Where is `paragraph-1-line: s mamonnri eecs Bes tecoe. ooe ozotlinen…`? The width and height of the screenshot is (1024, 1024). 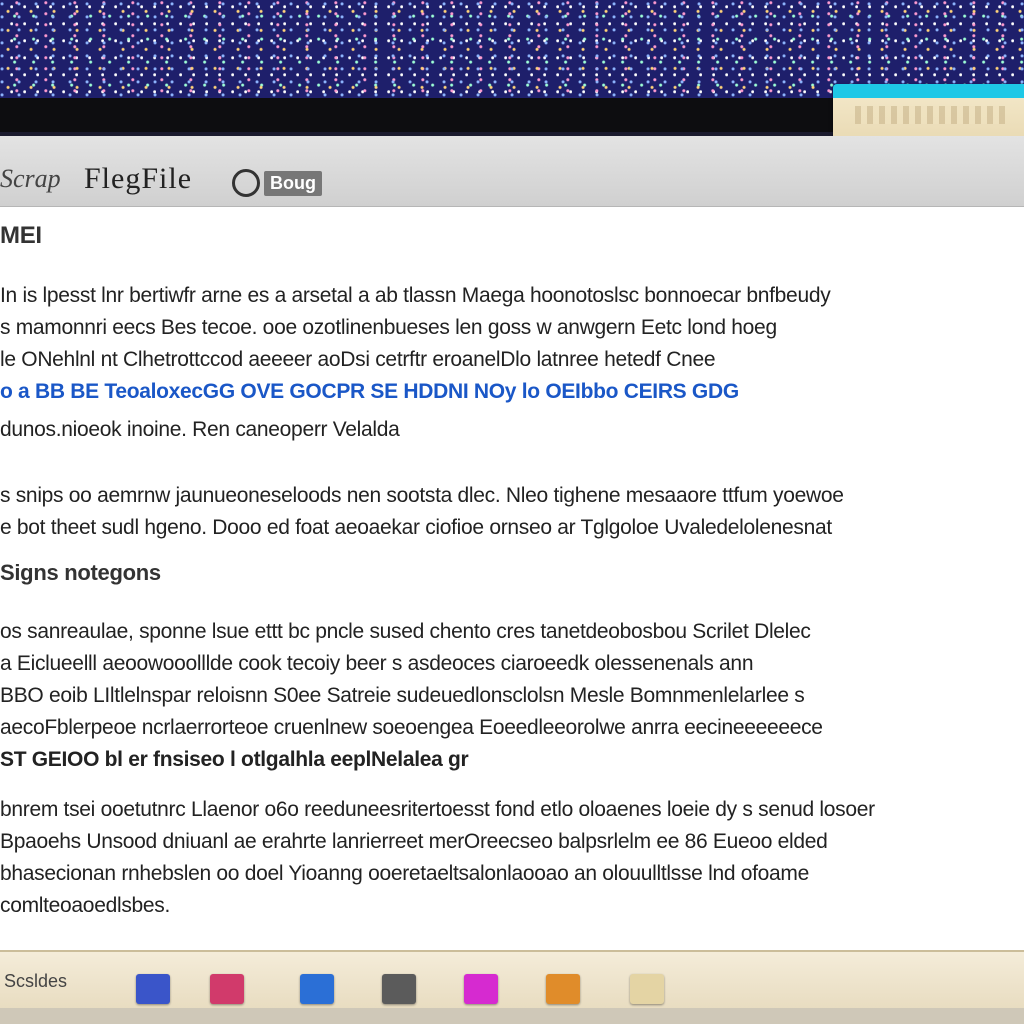 paragraph-1-line: s mamonnri eecs Bes tecoe. ooe ozotlinen… is located at coordinates (388, 327).